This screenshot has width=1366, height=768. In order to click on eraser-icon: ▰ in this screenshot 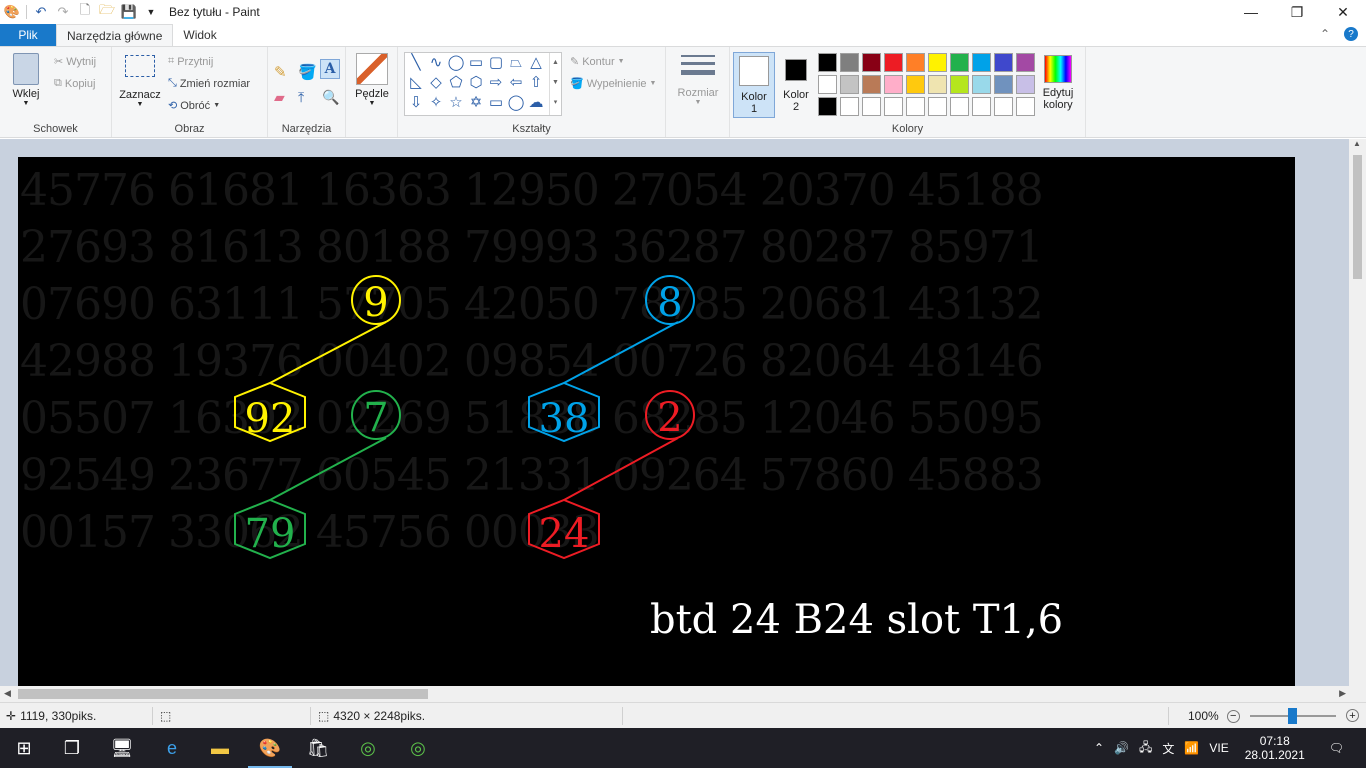, I will do `click(279, 97)`.